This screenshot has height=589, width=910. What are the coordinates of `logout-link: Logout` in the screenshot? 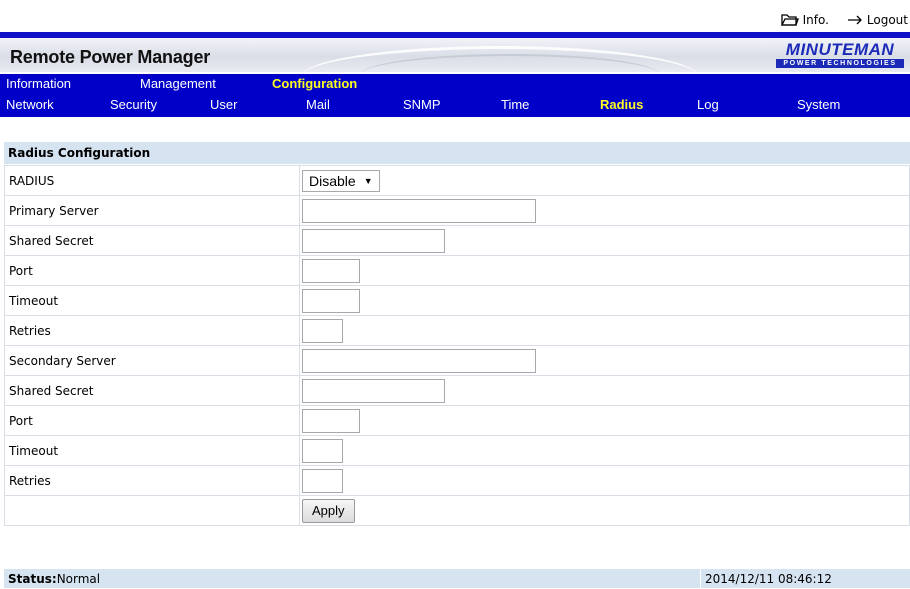 It's located at (877, 20).